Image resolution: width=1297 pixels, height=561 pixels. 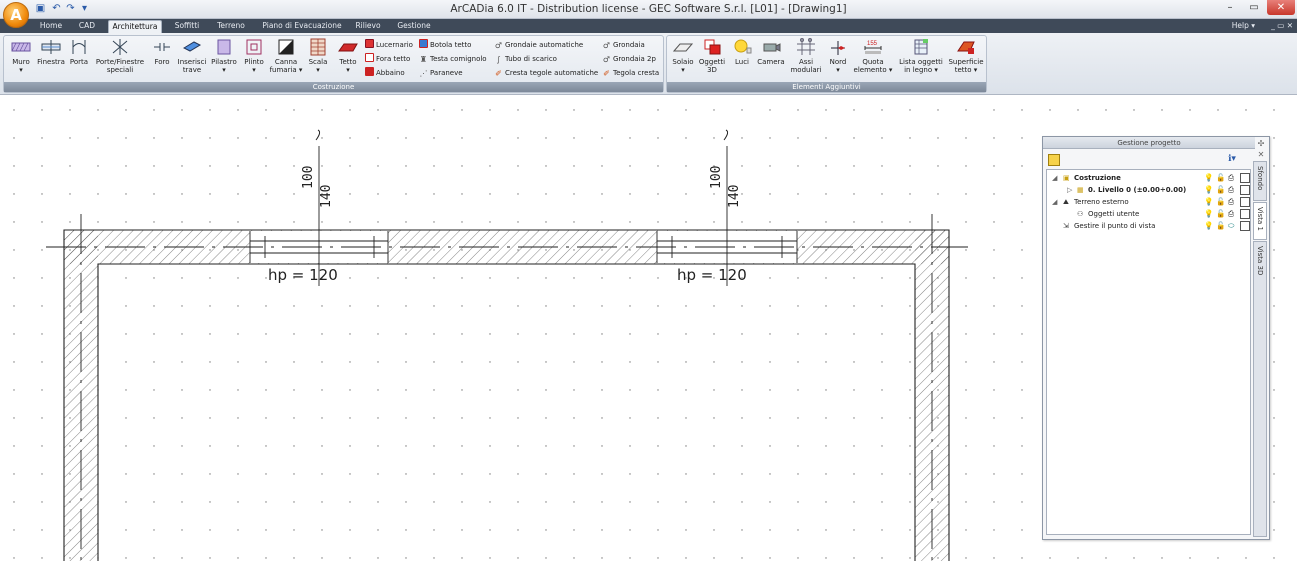 I want to click on roof-hole-icon, so click(x=369, y=57).